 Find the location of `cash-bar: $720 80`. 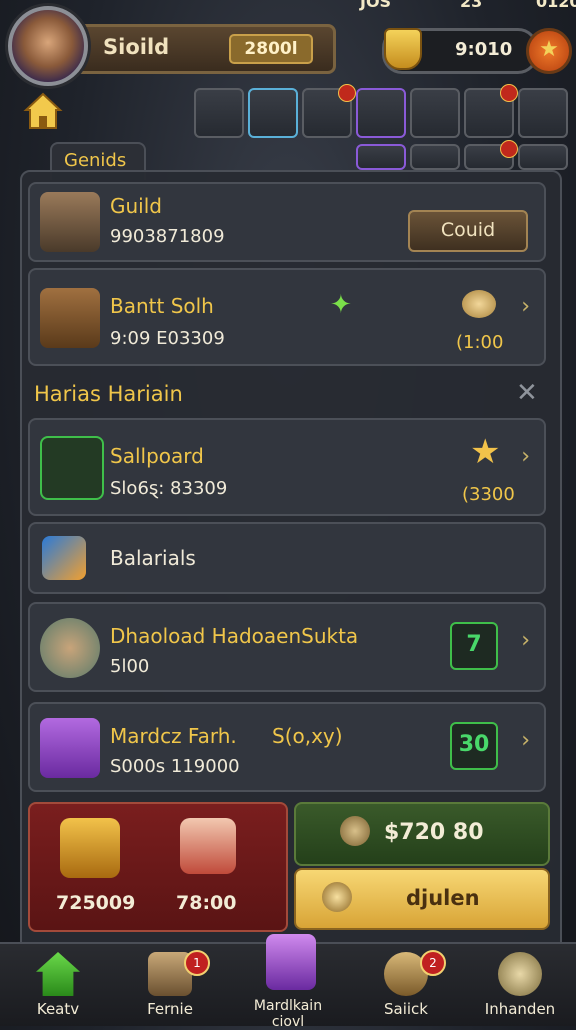

cash-bar: $720 80 is located at coordinates (422, 834).